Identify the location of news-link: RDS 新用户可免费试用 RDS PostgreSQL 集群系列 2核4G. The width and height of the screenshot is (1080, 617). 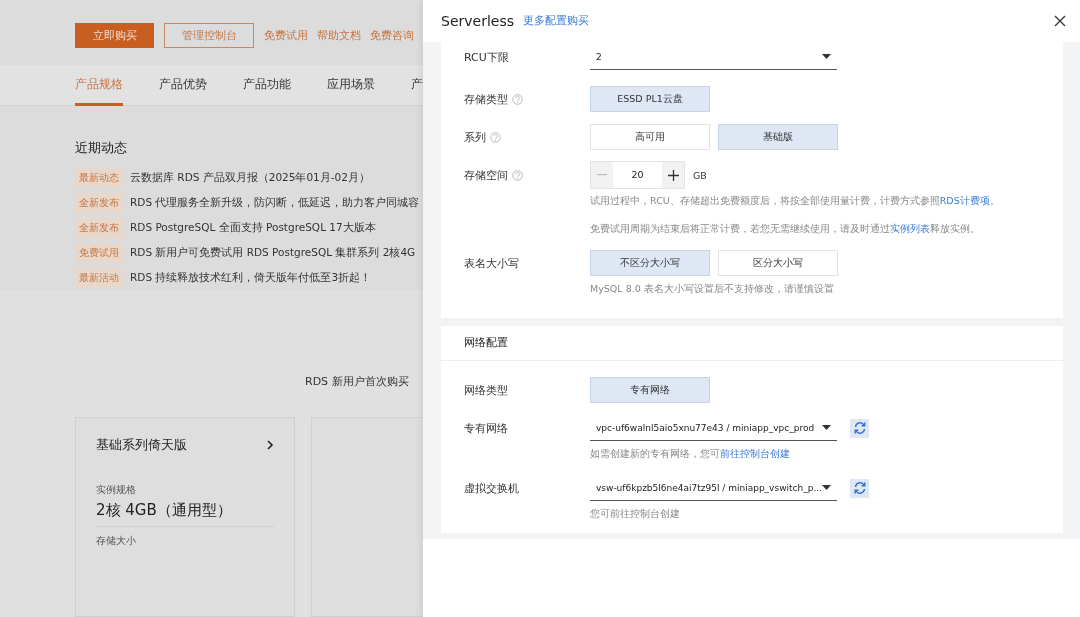
(273, 252).